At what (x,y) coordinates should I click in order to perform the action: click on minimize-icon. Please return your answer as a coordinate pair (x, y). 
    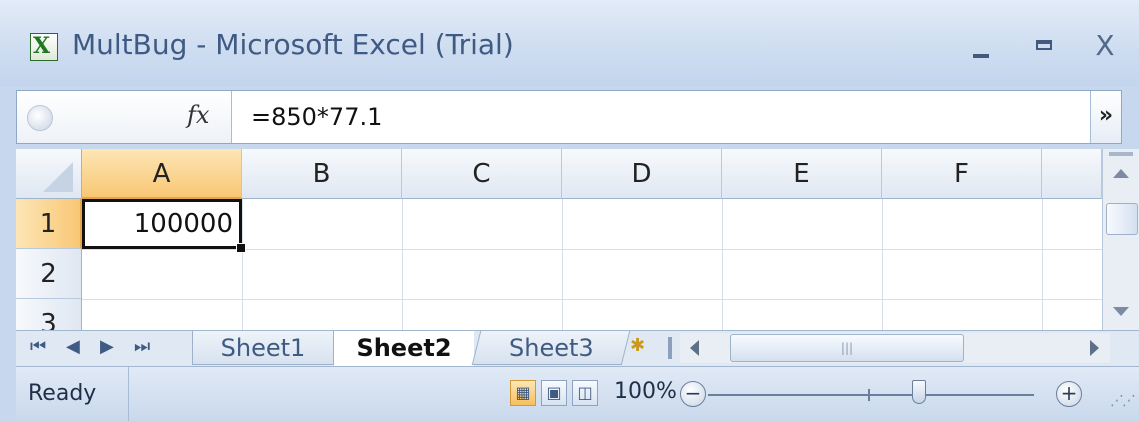
    Looking at the image, I should click on (981, 56).